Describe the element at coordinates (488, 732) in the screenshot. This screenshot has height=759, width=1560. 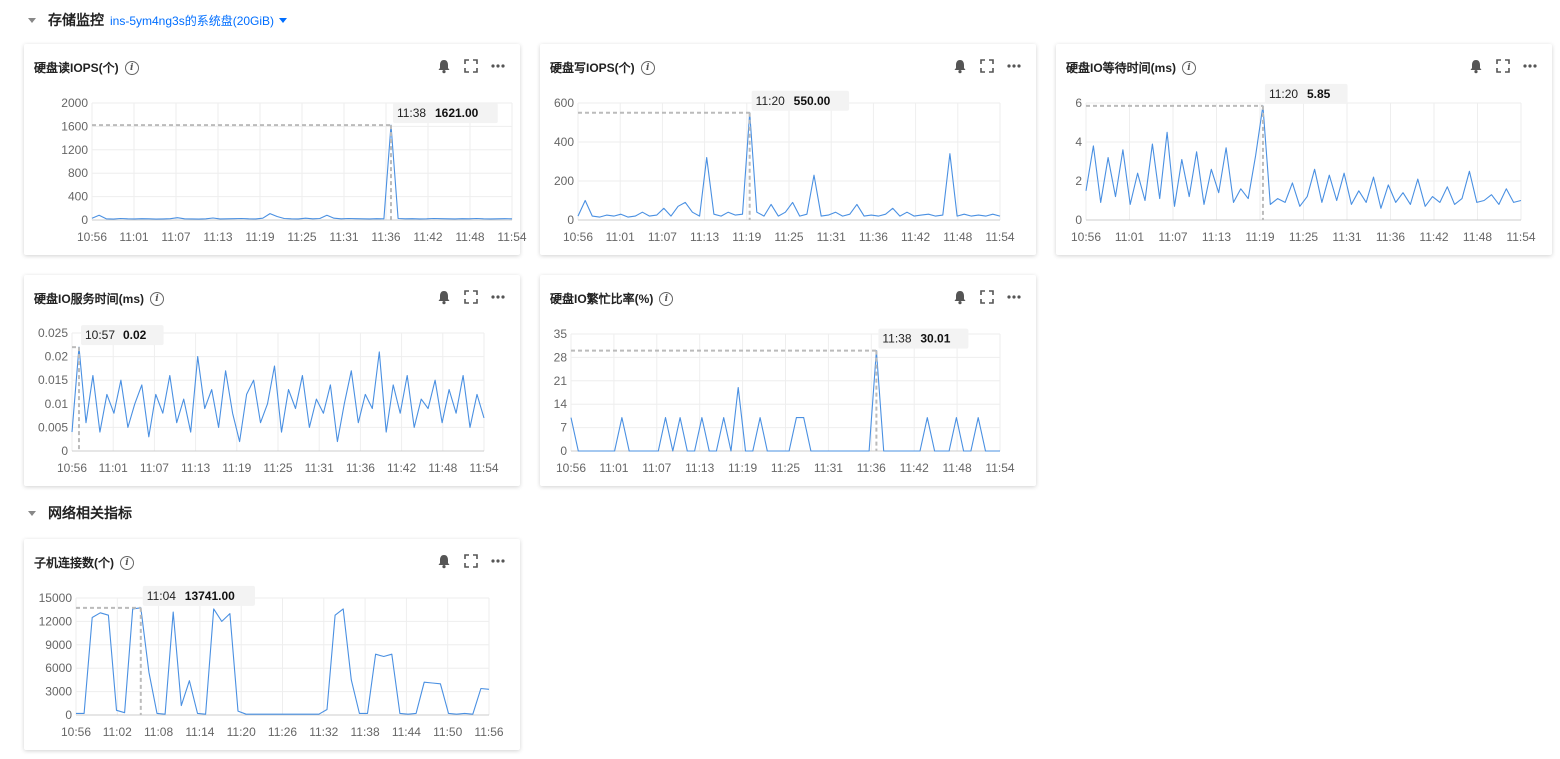
I see `x-tick-label: 11:56` at that location.